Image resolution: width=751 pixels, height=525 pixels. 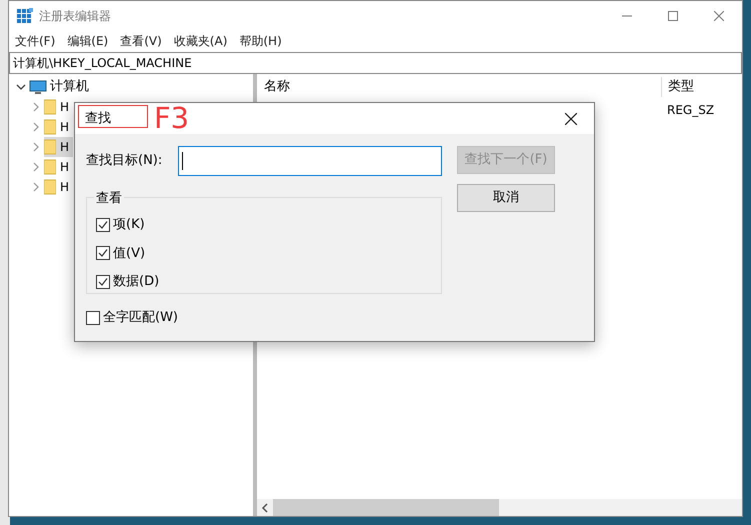 What do you see at coordinates (125, 161) in the screenshot?
I see `field-label: 查找目标(N):` at bounding box center [125, 161].